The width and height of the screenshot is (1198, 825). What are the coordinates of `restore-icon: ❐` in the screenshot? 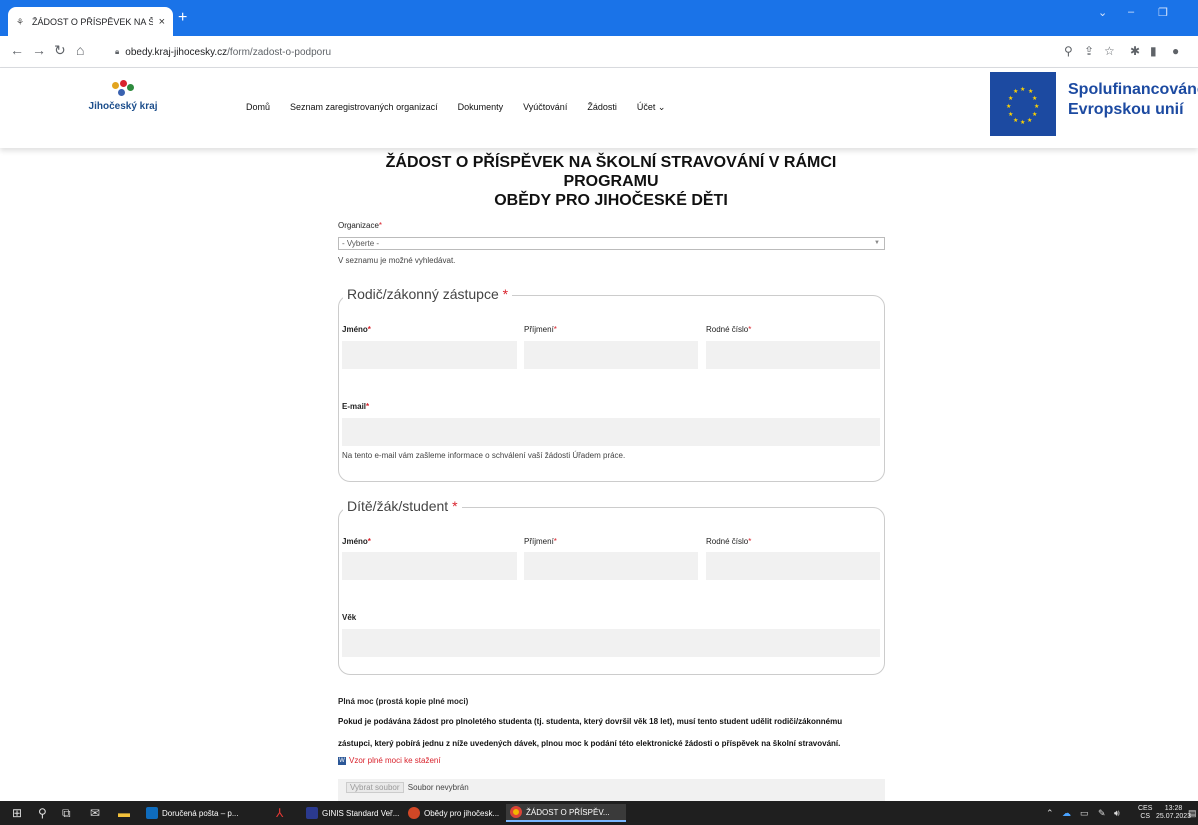 It's located at (1163, 12).